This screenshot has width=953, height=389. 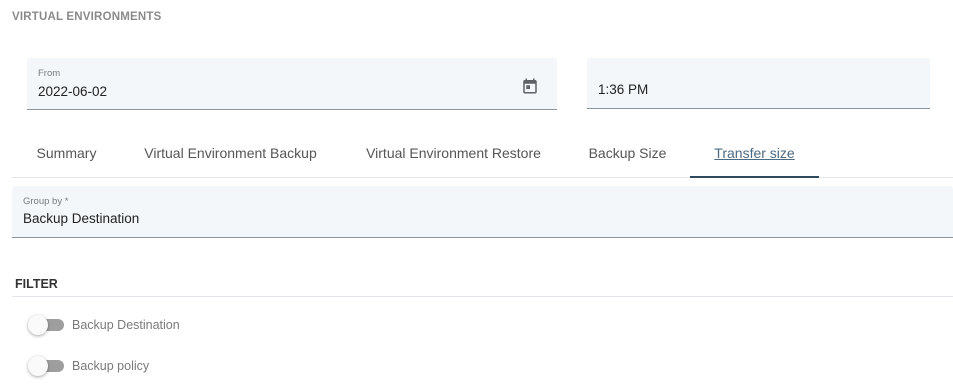 What do you see at coordinates (81, 218) in the screenshot?
I see `group-by-value: Backup Destination` at bounding box center [81, 218].